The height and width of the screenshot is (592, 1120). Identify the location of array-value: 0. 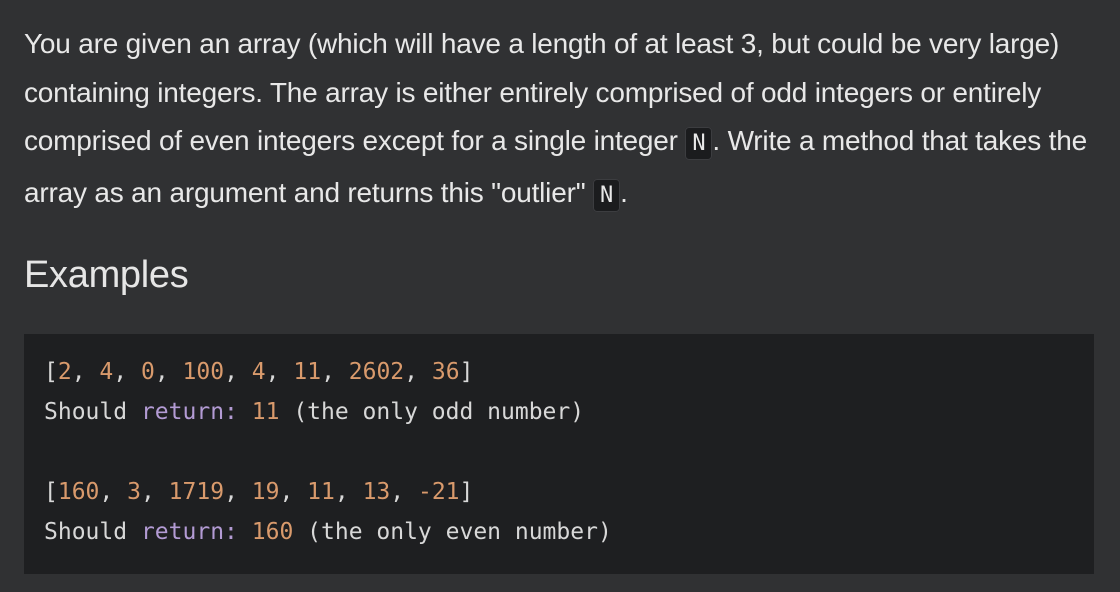
(147, 372).